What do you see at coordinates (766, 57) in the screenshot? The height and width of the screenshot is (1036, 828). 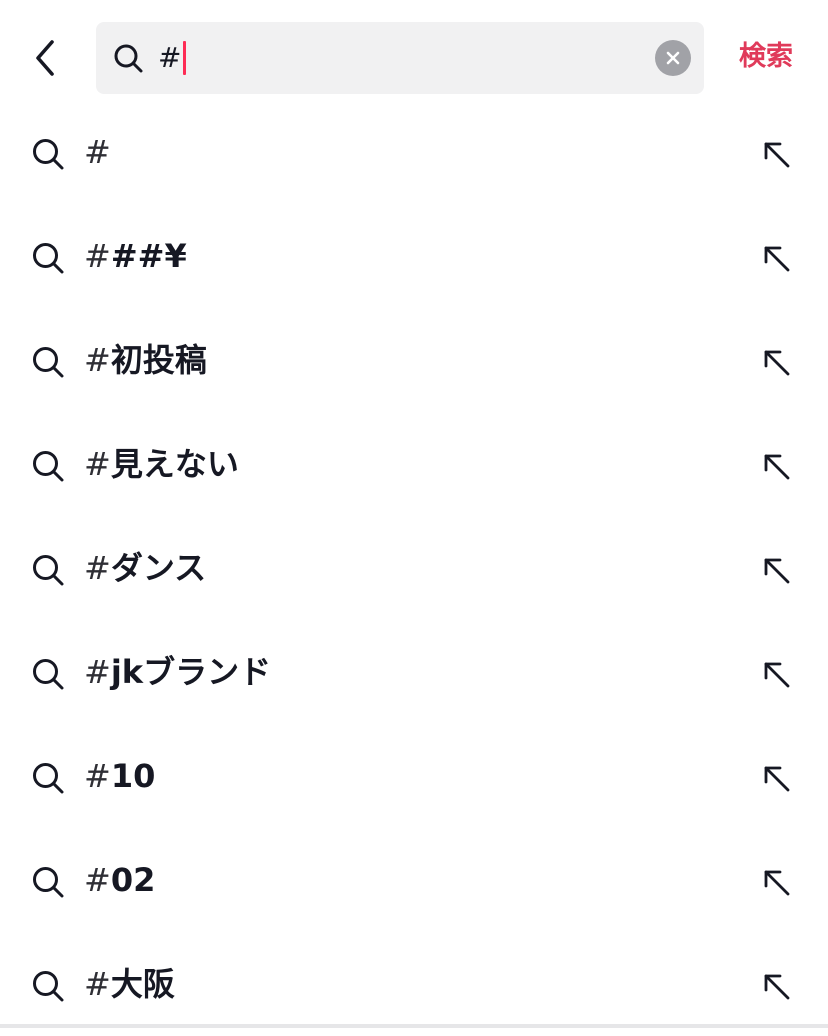 I see `search-submit-button: 検索` at bounding box center [766, 57].